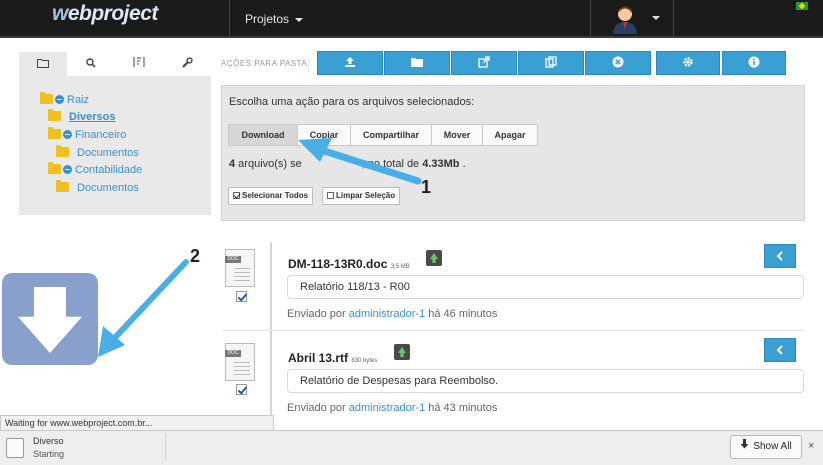 The image size is (823, 465). I want to click on checkbox-checked-icon, so click(236, 195).